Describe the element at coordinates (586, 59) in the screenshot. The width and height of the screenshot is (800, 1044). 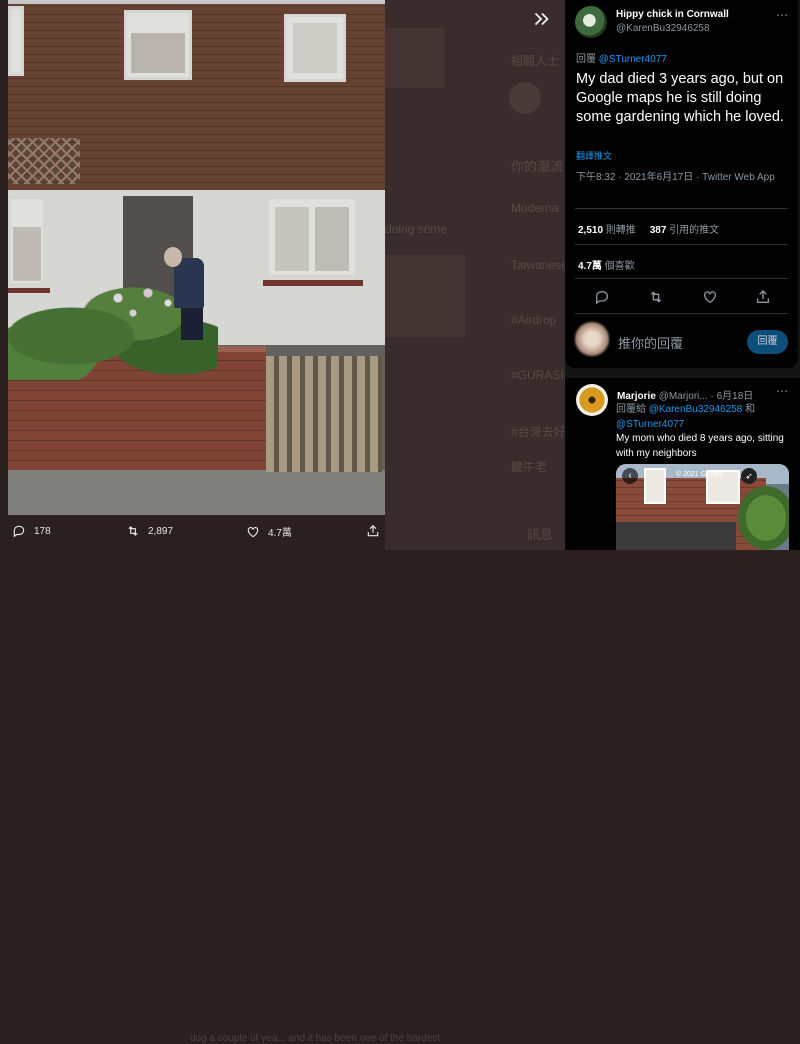
I see `reply-prefix: 回覆` at that location.